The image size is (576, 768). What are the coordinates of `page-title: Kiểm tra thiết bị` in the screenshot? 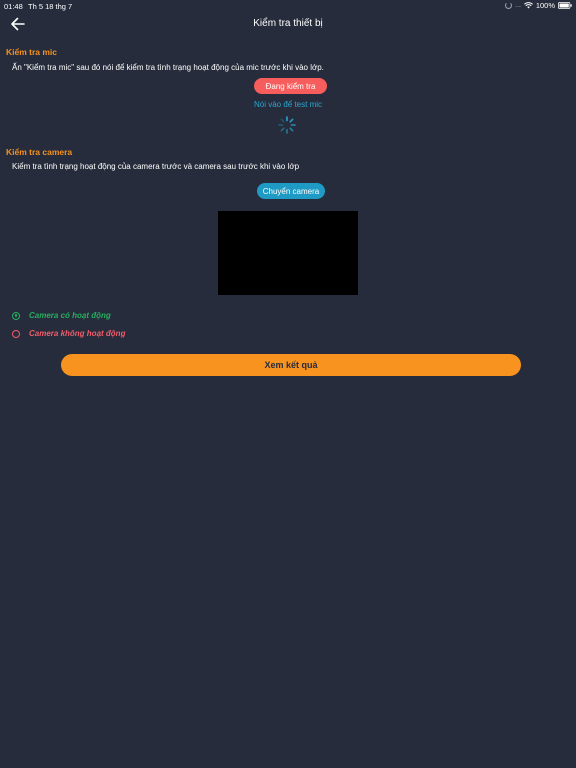 It's located at (288, 23).